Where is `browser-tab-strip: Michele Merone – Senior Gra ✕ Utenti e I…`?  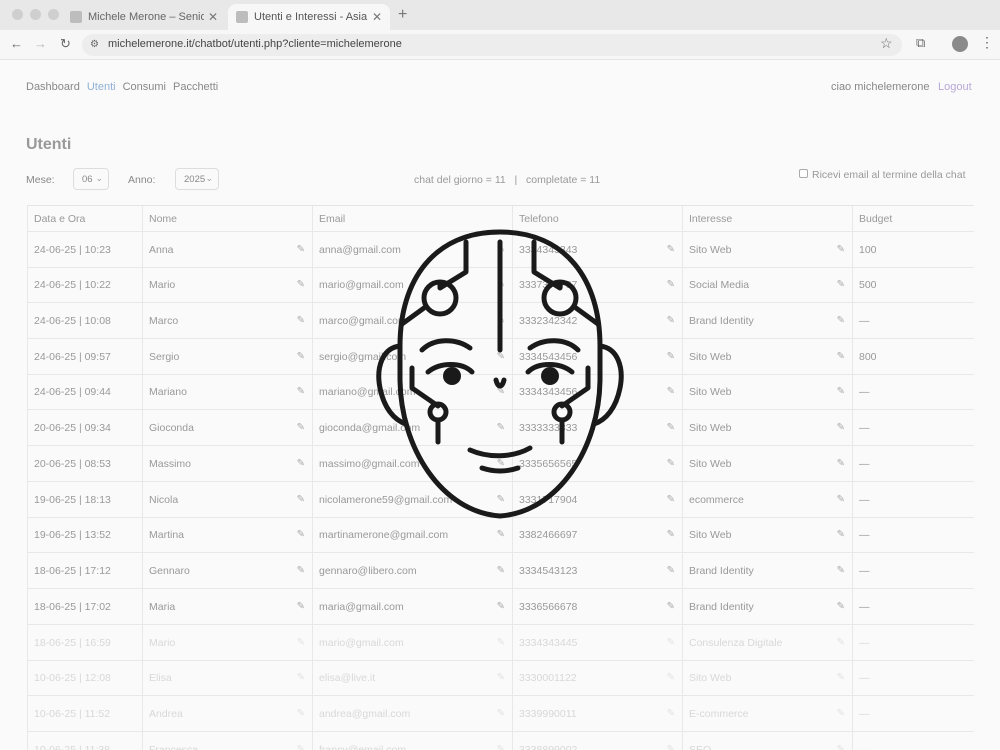
browser-tab-strip: Michele Merone – Senior Gra ✕ Utenti e I… is located at coordinates (500, 15).